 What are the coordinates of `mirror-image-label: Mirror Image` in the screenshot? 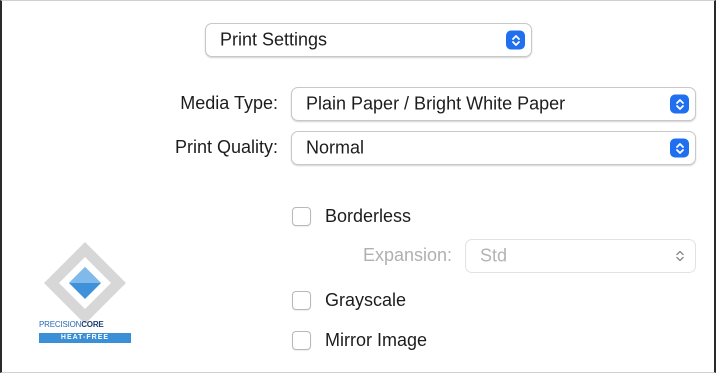 It's located at (376, 340).